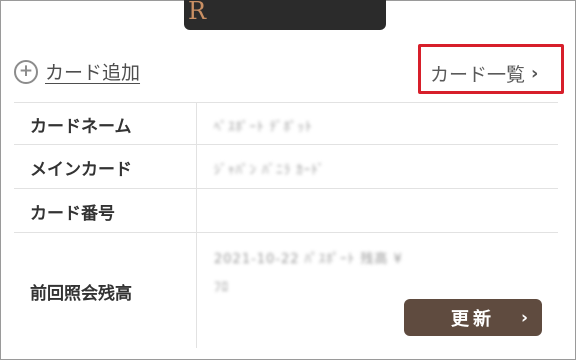 The image size is (576, 360). Describe the element at coordinates (285, 15) in the screenshot. I see `card-image` at that location.